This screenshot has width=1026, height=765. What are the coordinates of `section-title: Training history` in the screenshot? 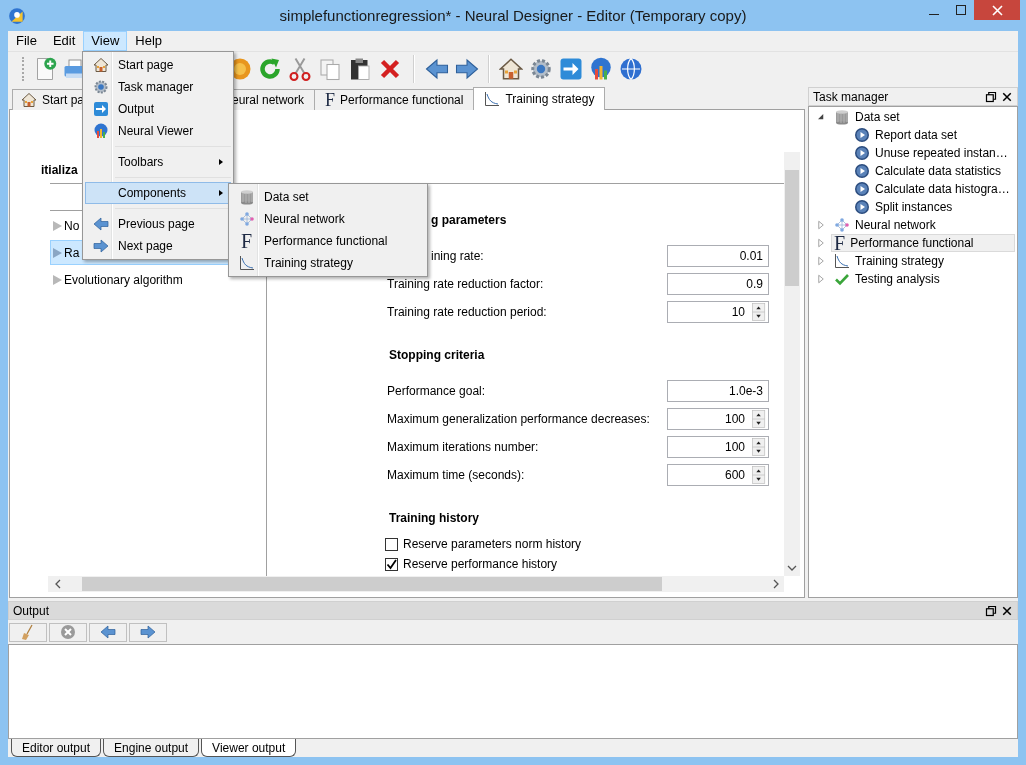 It's located at (434, 518).